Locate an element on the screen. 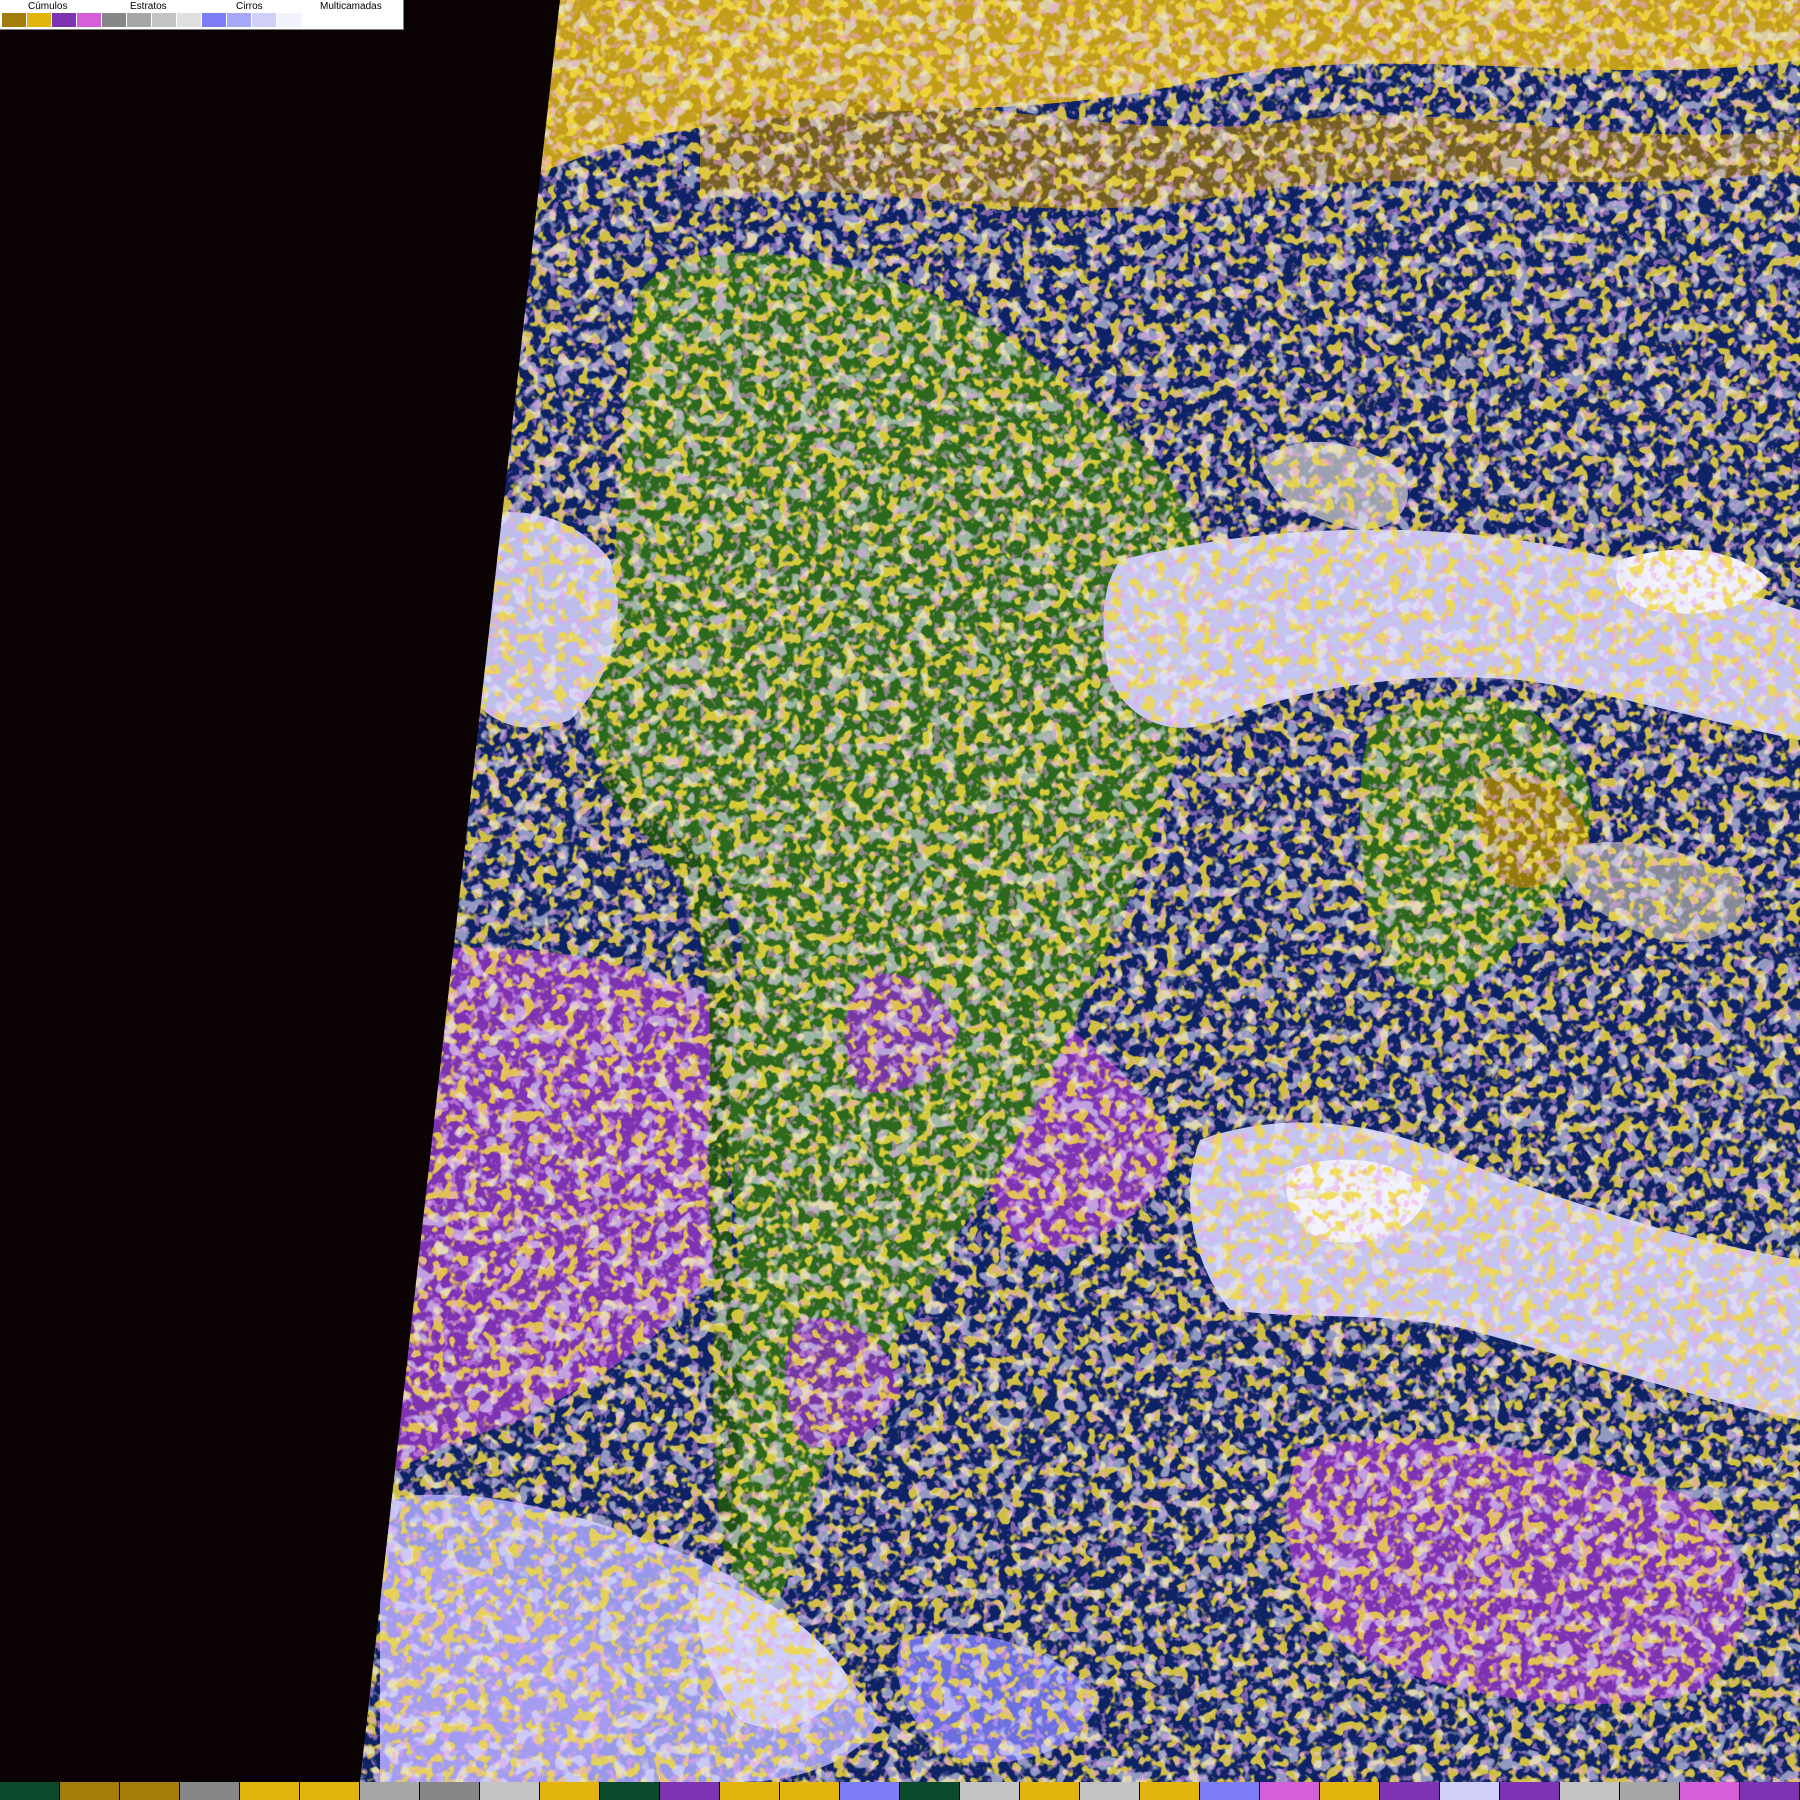 This screenshot has width=1800, height=1800. legend-swatches is located at coordinates (152, 20).